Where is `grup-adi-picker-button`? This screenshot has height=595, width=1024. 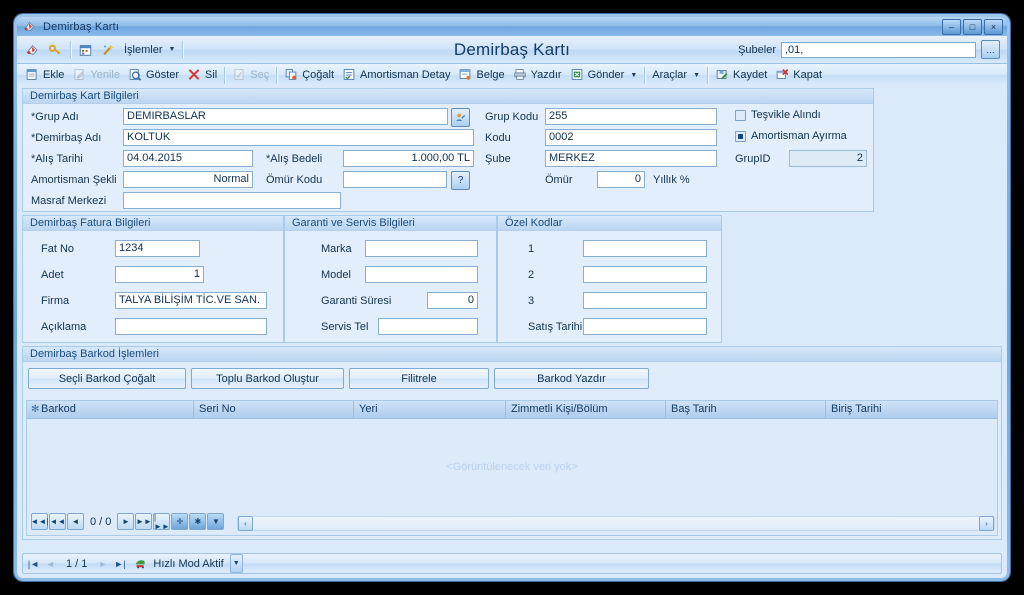
grup-adi-picker-button is located at coordinates (460, 117).